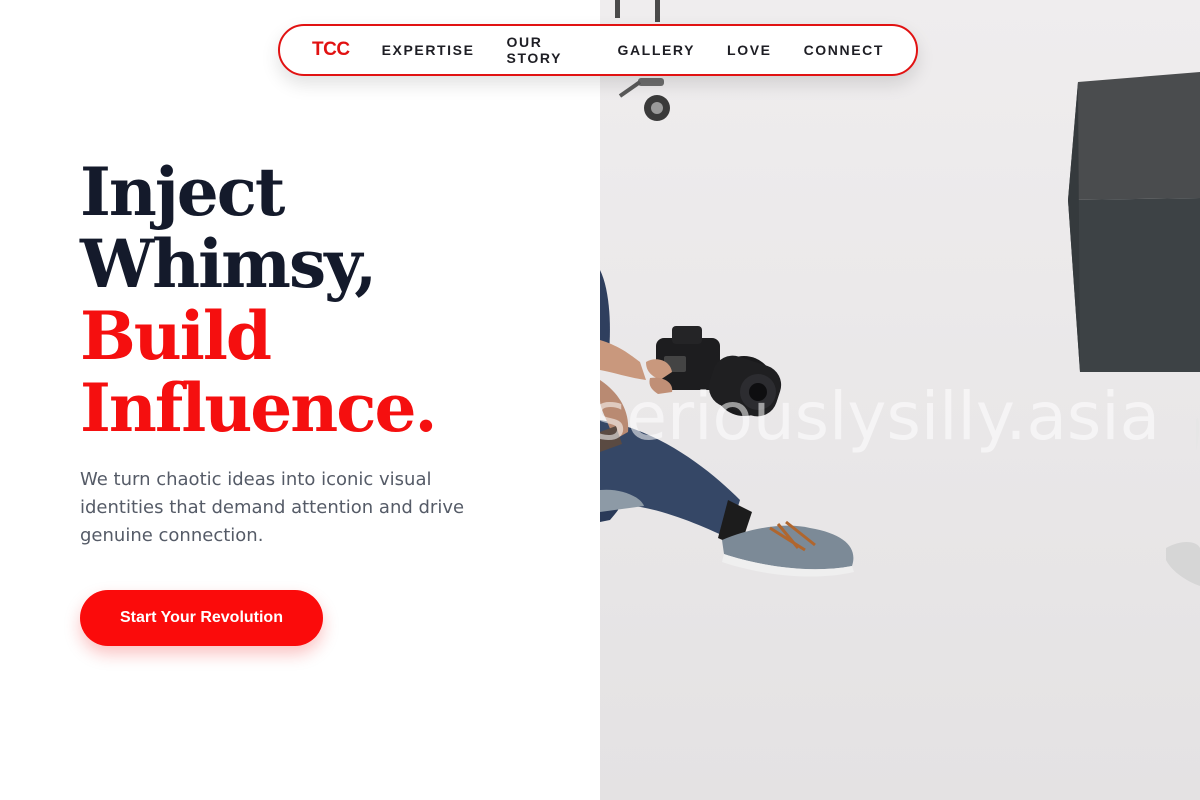 The image size is (1200, 800). Describe the element at coordinates (749, 50) in the screenshot. I see `nav-link-love: LOVE` at that location.